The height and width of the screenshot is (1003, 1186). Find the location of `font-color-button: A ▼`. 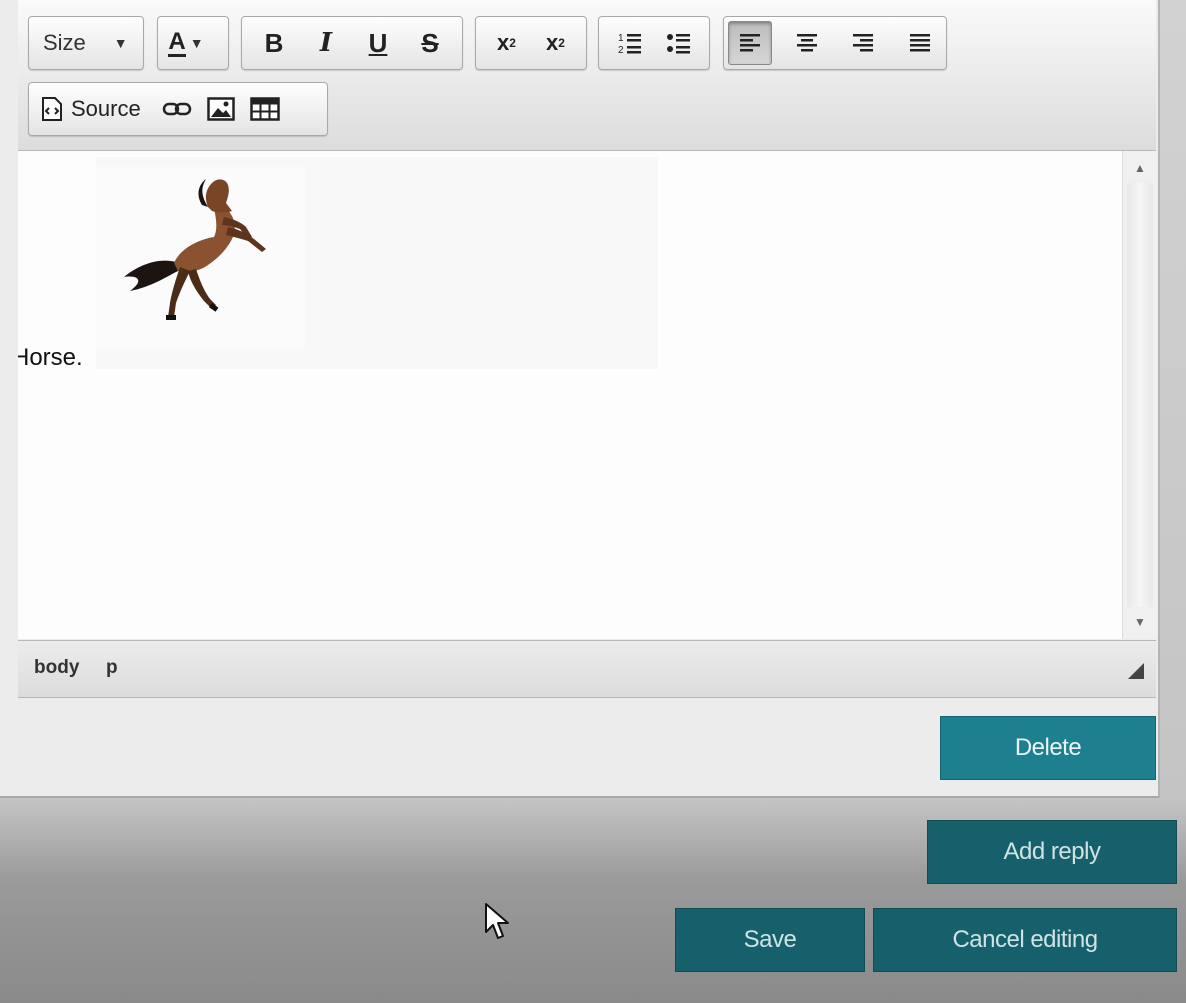

font-color-button: A ▼ is located at coordinates (186, 43).